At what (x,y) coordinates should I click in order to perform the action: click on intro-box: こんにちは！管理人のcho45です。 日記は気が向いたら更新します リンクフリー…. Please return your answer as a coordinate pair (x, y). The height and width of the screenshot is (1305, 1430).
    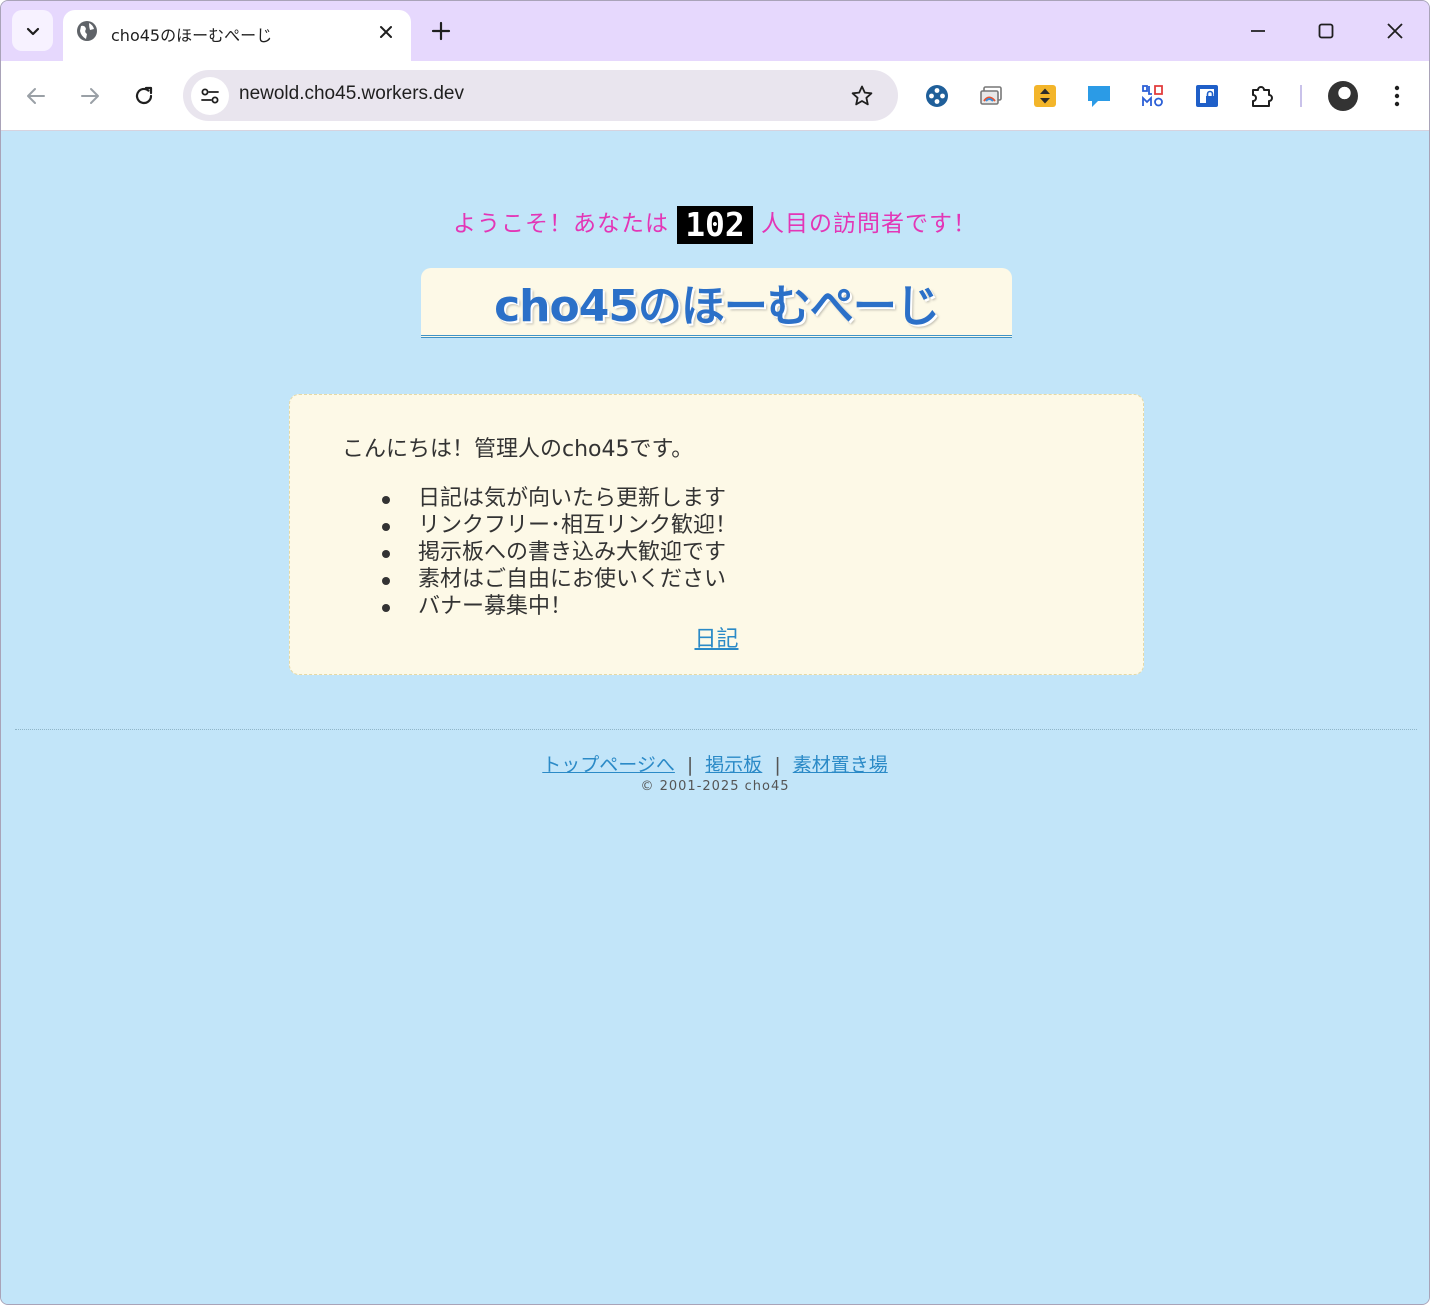
    Looking at the image, I should click on (716, 534).